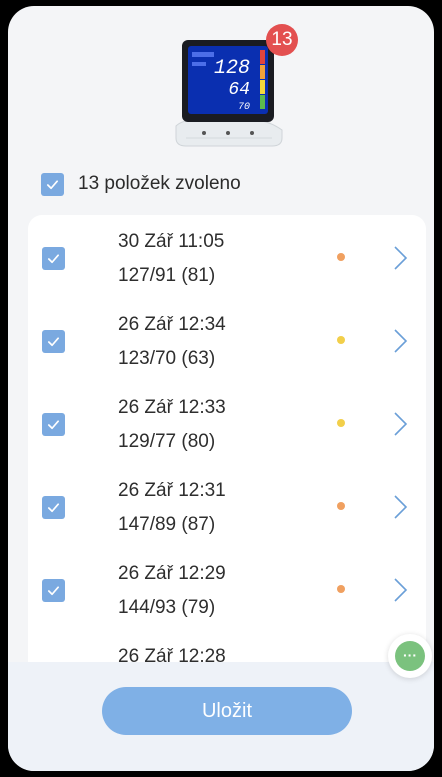 The width and height of the screenshot is (442, 777). I want to click on record-values: 144/93 (79), so click(167, 607).